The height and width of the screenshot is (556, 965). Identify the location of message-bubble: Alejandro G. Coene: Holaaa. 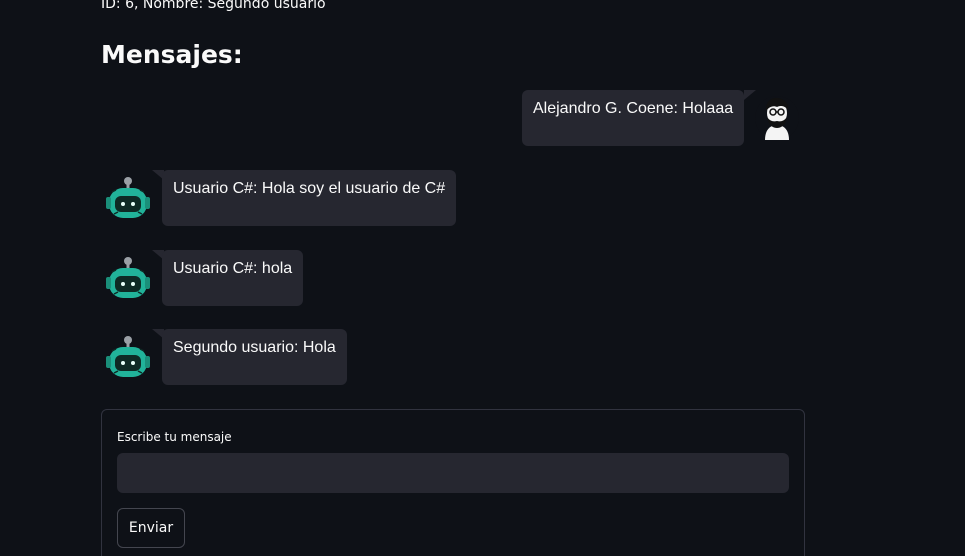
(633, 118).